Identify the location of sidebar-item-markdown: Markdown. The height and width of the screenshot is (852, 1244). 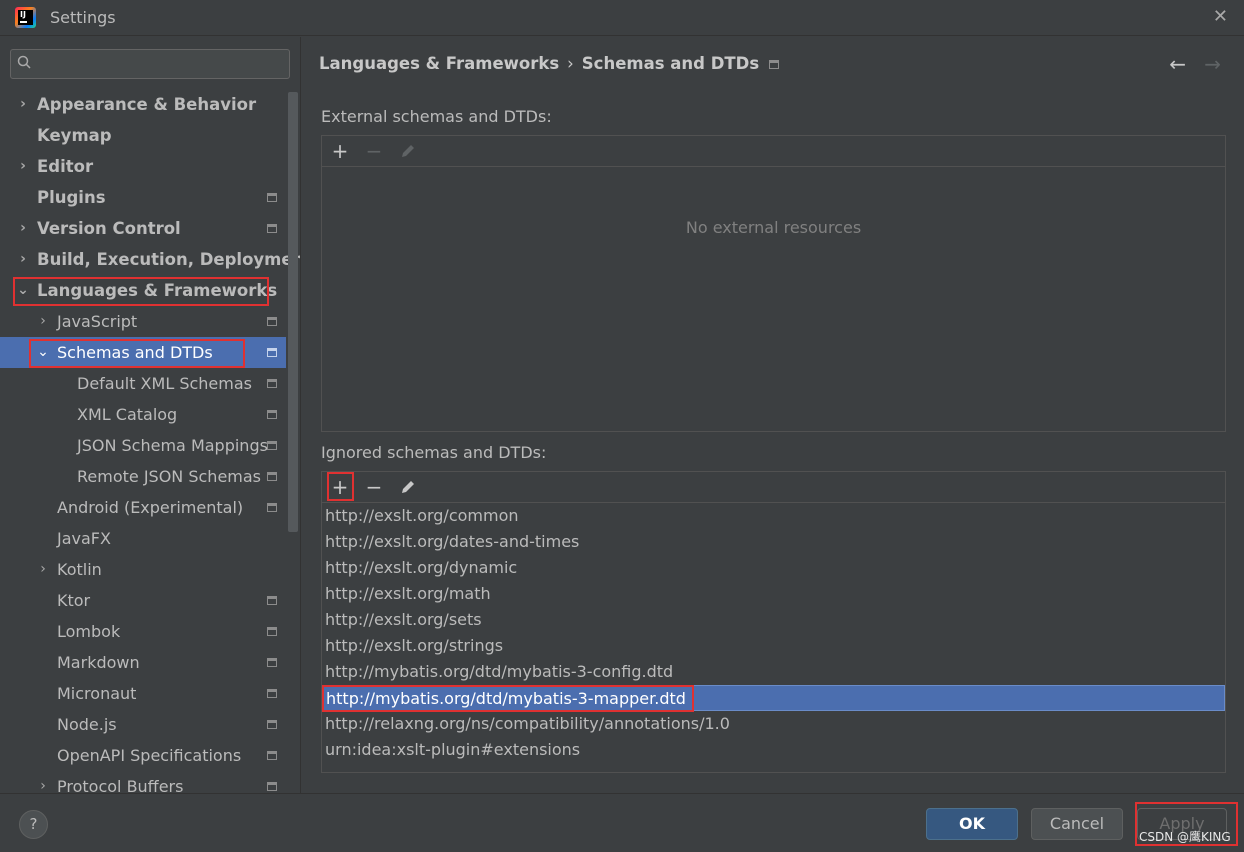
(143, 662).